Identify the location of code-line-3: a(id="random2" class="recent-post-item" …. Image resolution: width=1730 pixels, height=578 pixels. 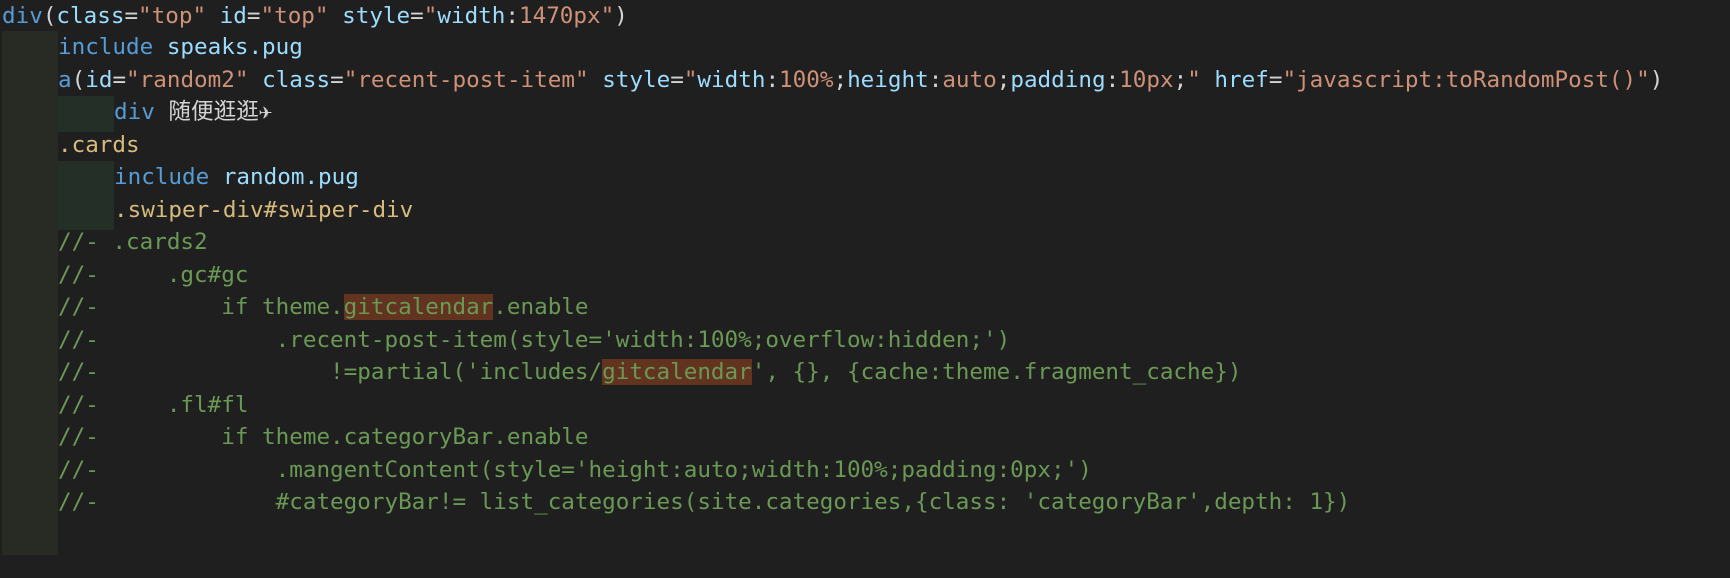
(832, 80).